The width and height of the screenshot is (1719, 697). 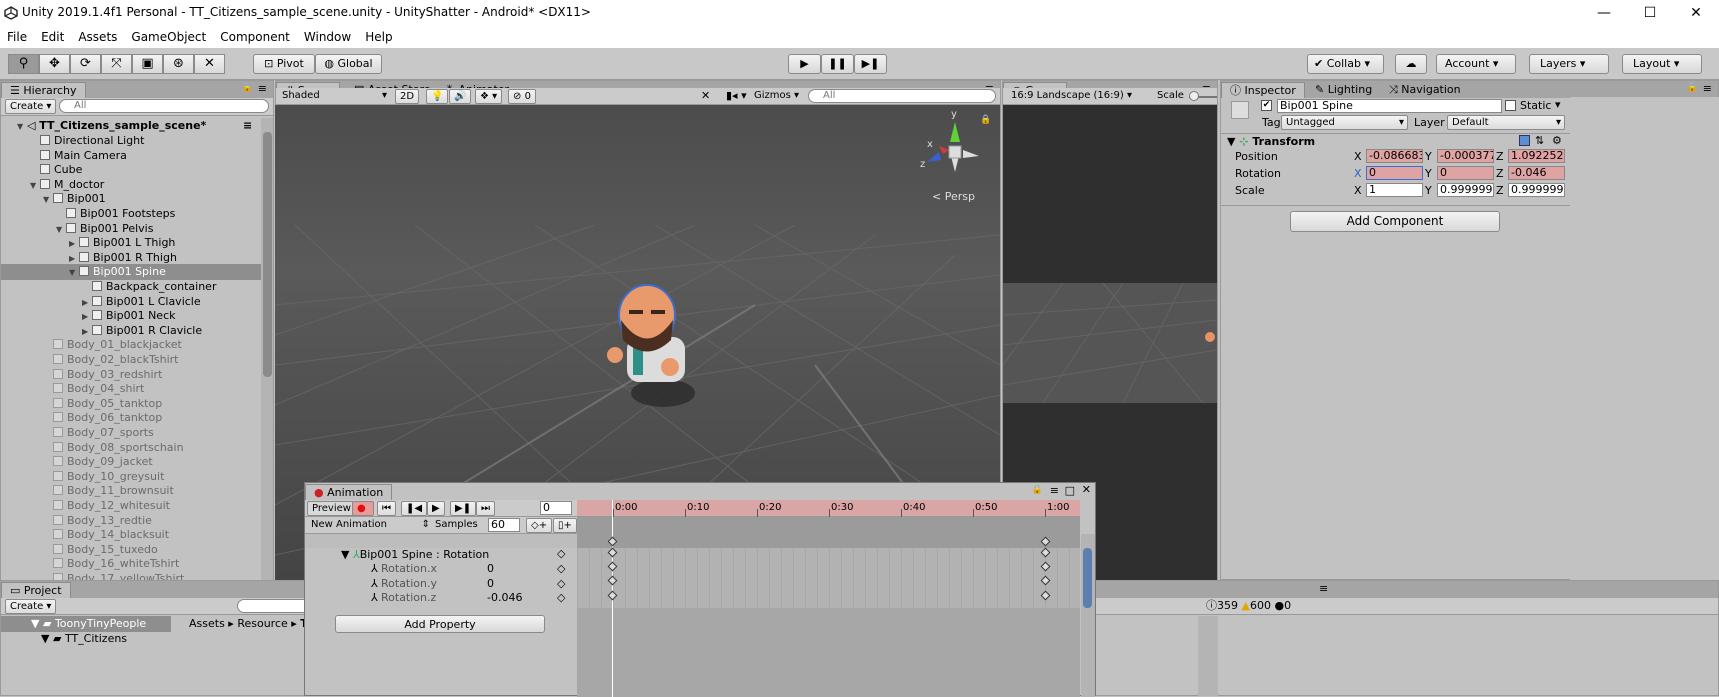 I want to click on gizmos-dropdown: Gizmos ▾, so click(x=776, y=95).